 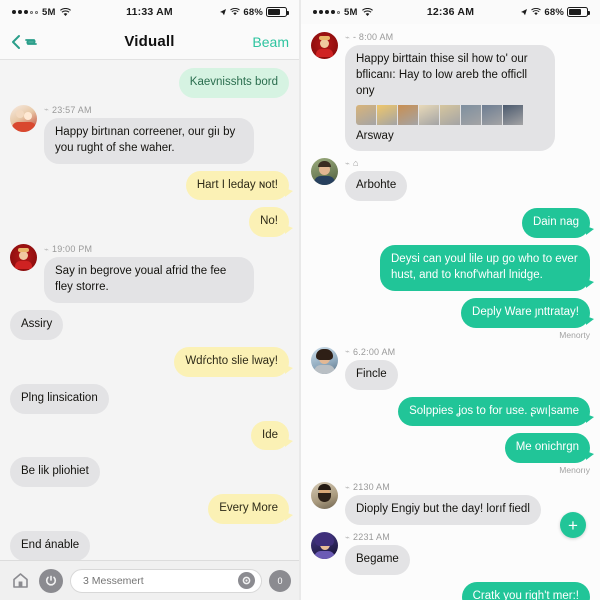 What do you see at coordinates (246, 580) in the screenshot?
I see `camera-icon` at bounding box center [246, 580].